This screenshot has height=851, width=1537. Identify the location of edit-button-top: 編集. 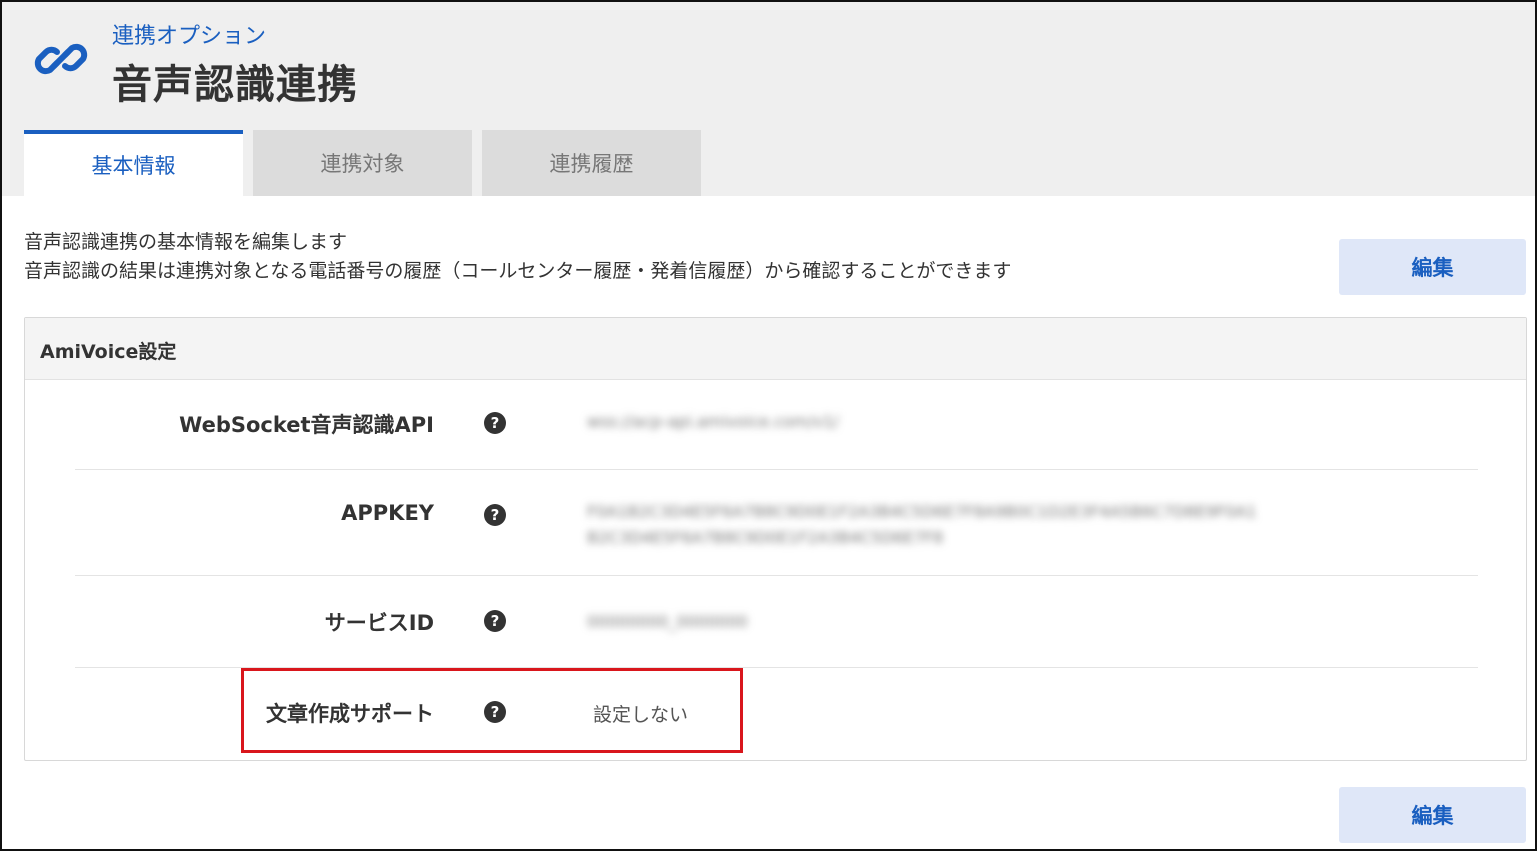
(1432, 267).